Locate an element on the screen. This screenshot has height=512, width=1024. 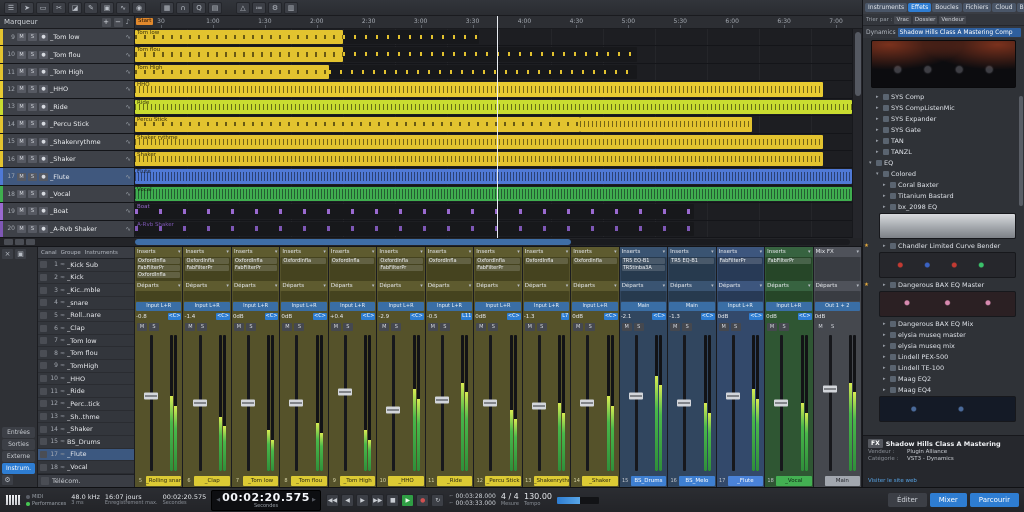
record-time-field: 16:07 jours Enregistrement max. is located at coordinates (131, 500).